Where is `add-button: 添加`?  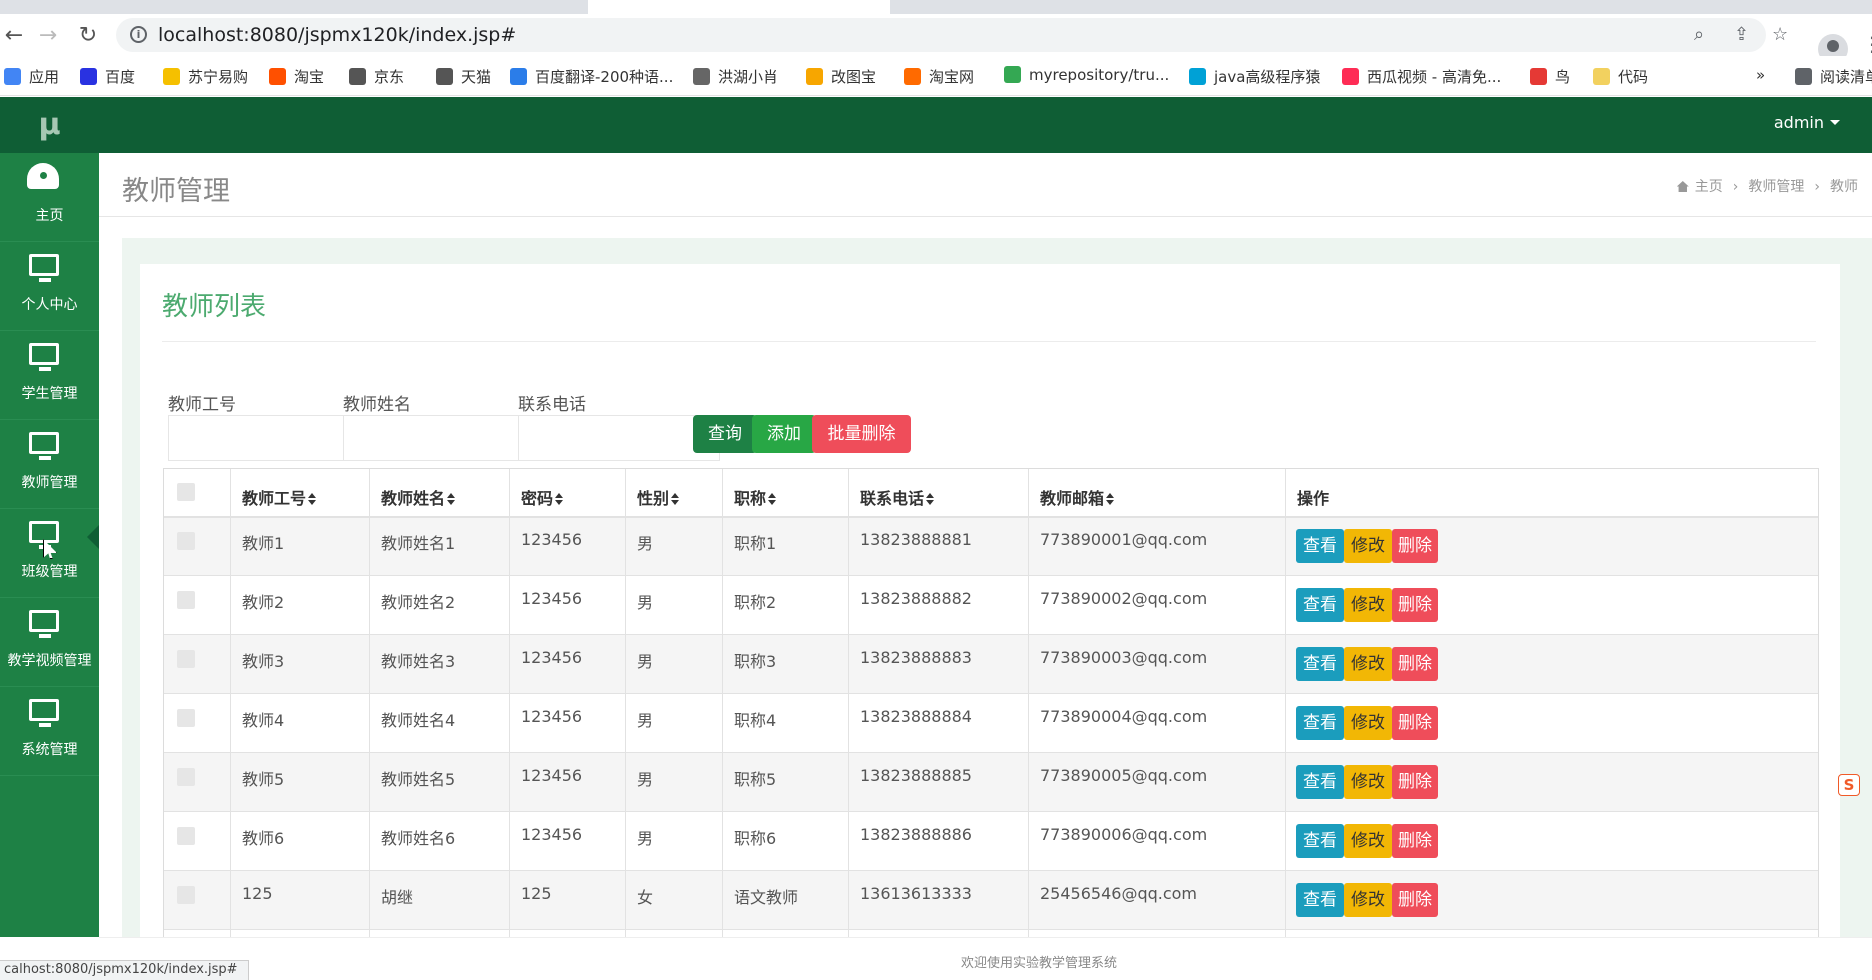 add-button: 添加 is located at coordinates (784, 434).